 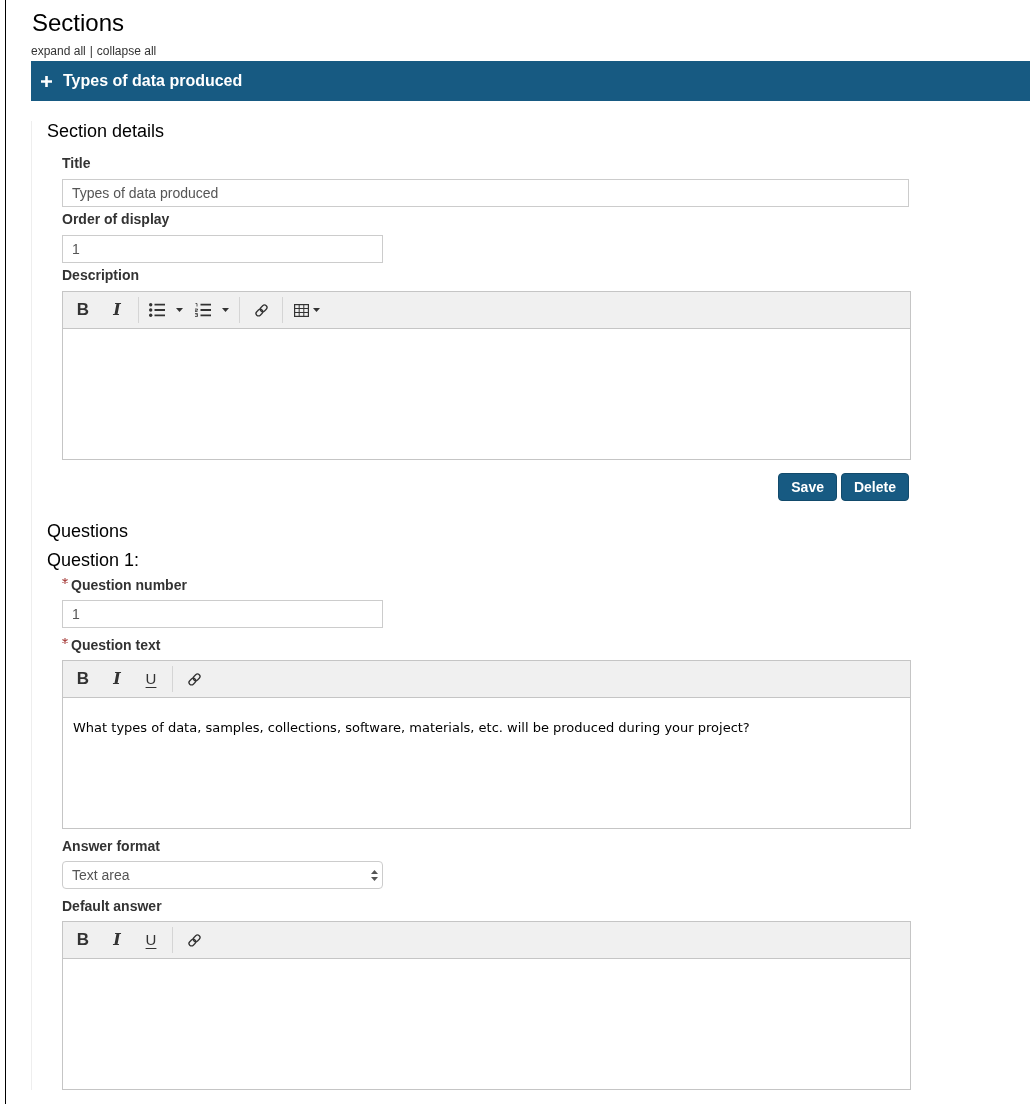 I want to click on rich-text-area: What types of data, samples, collections, software, materials, etc. will be produced during your project?, so click(x=486, y=763).